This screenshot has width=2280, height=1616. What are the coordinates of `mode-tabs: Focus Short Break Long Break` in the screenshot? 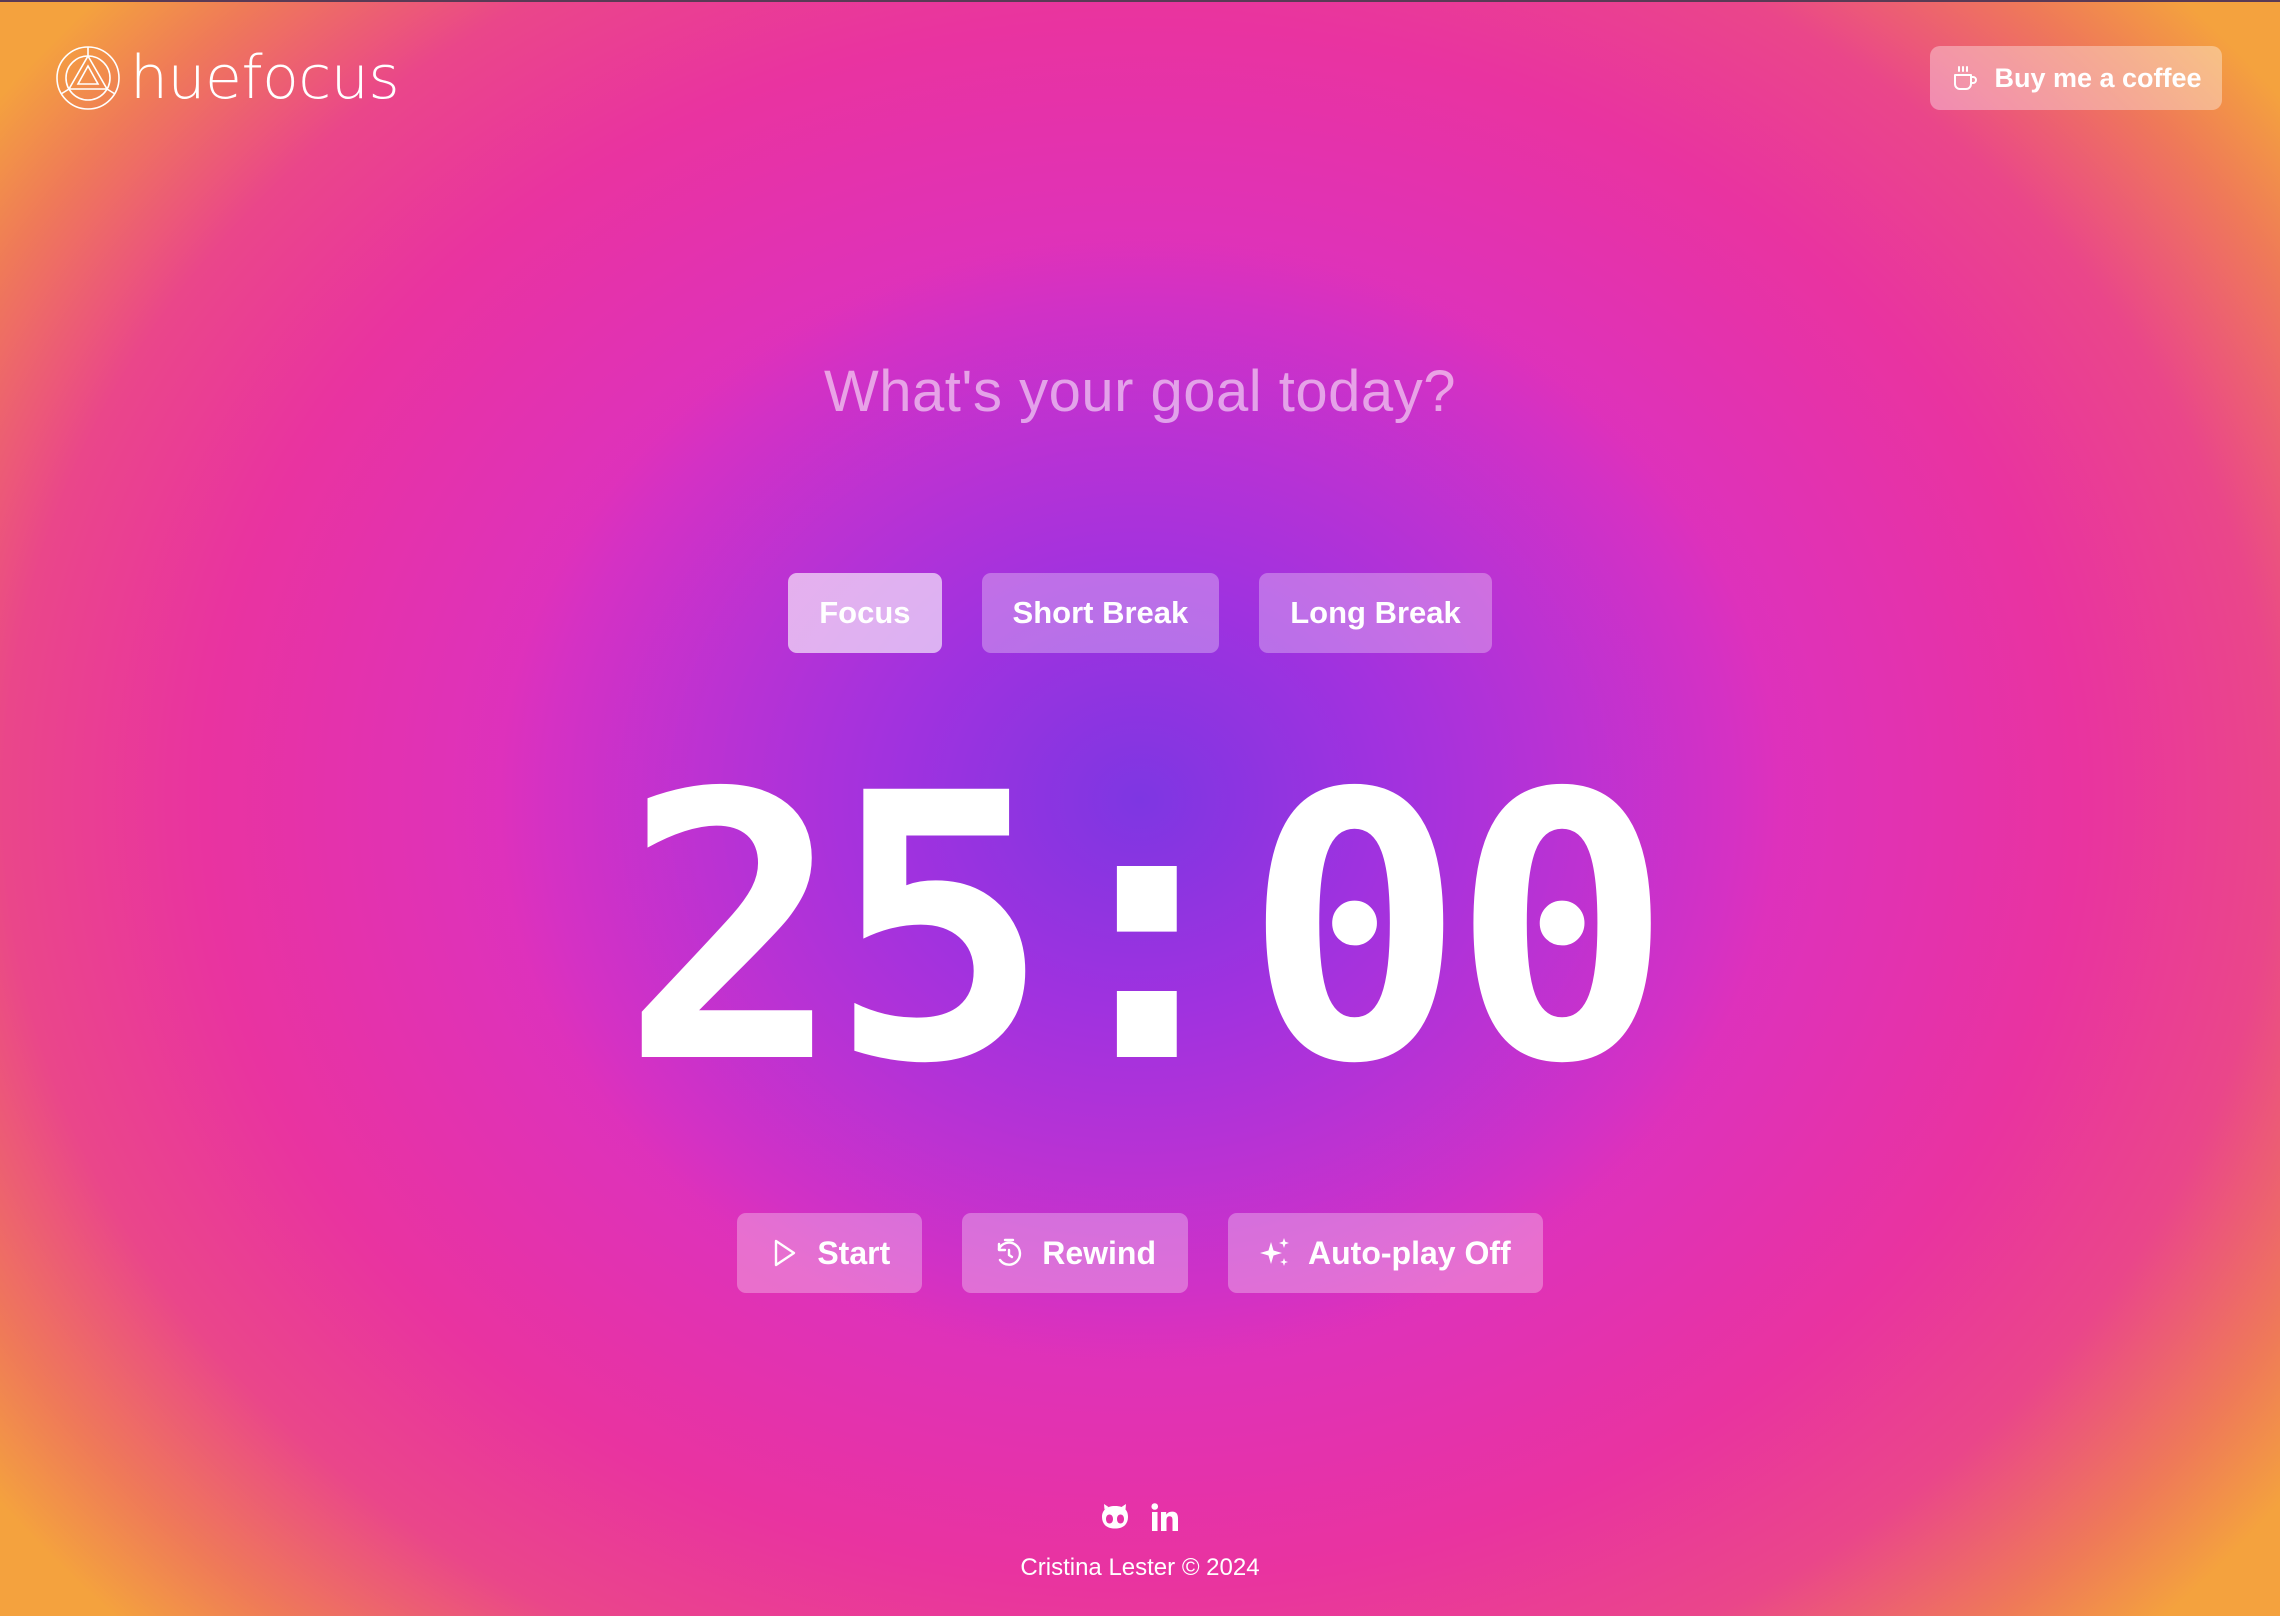 It's located at (1140, 613).